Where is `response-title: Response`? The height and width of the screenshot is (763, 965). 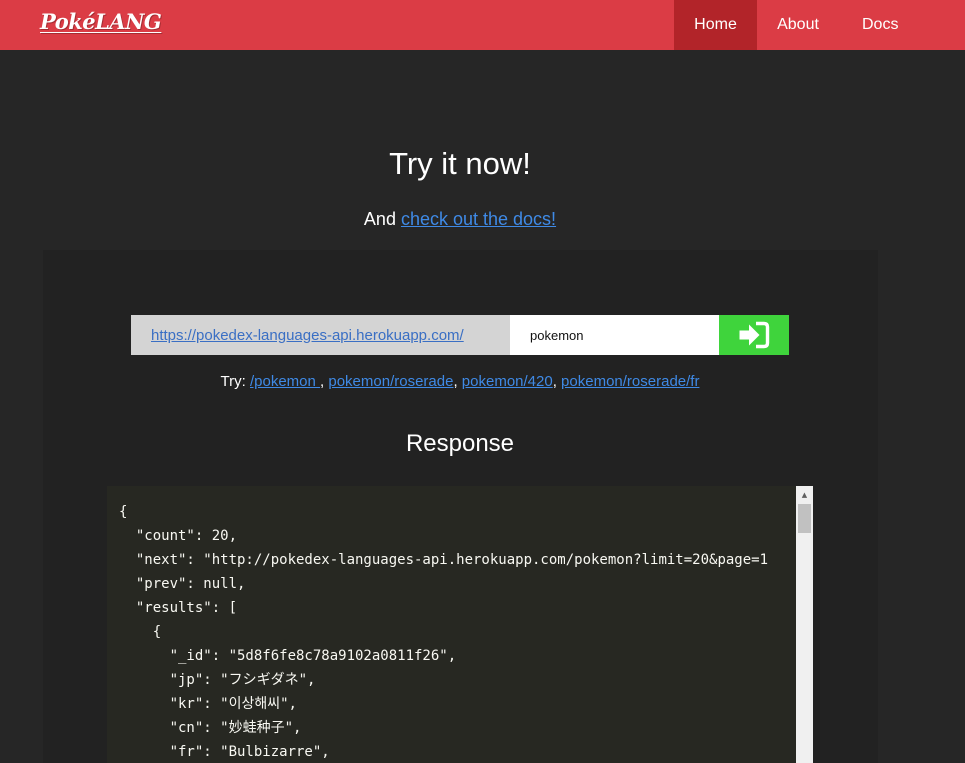
response-title: Response is located at coordinates (460, 443).